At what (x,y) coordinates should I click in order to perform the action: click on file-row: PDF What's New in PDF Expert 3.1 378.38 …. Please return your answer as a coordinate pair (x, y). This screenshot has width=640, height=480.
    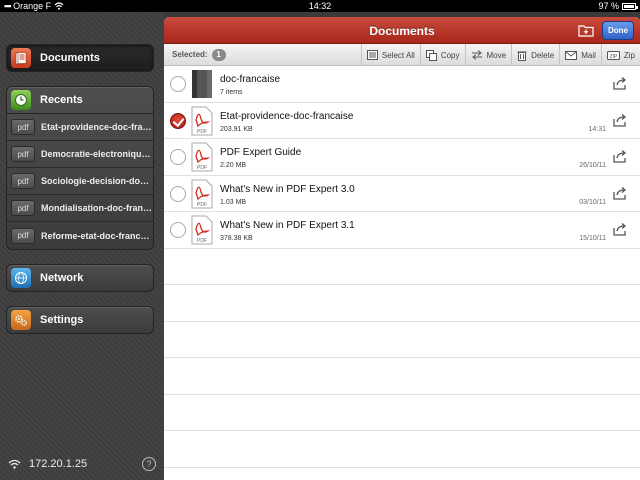
    Looking at the image, I should click on (402, 230).